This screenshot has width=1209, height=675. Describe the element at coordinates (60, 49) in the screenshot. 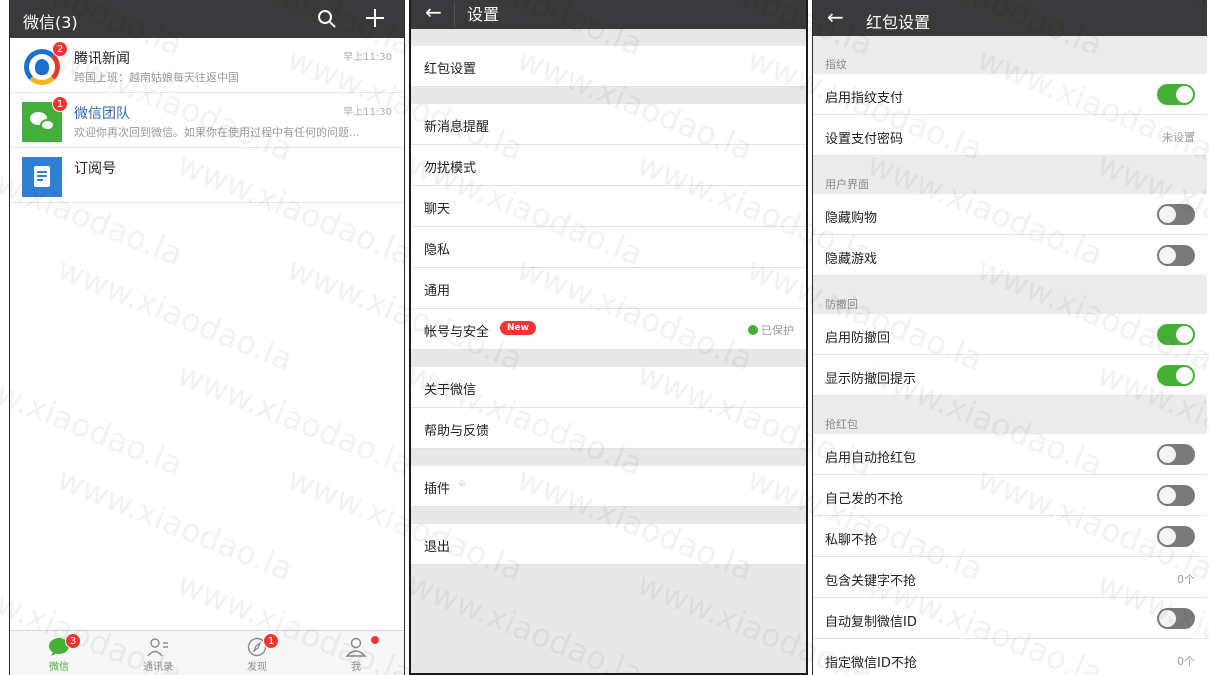

I see `unread-badge: 2` at that location.